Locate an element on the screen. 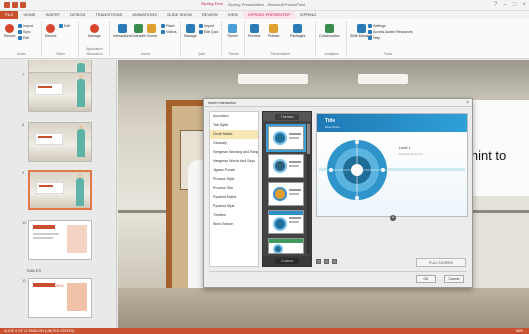  ok-button: OK is located at coordinates (426, 279).